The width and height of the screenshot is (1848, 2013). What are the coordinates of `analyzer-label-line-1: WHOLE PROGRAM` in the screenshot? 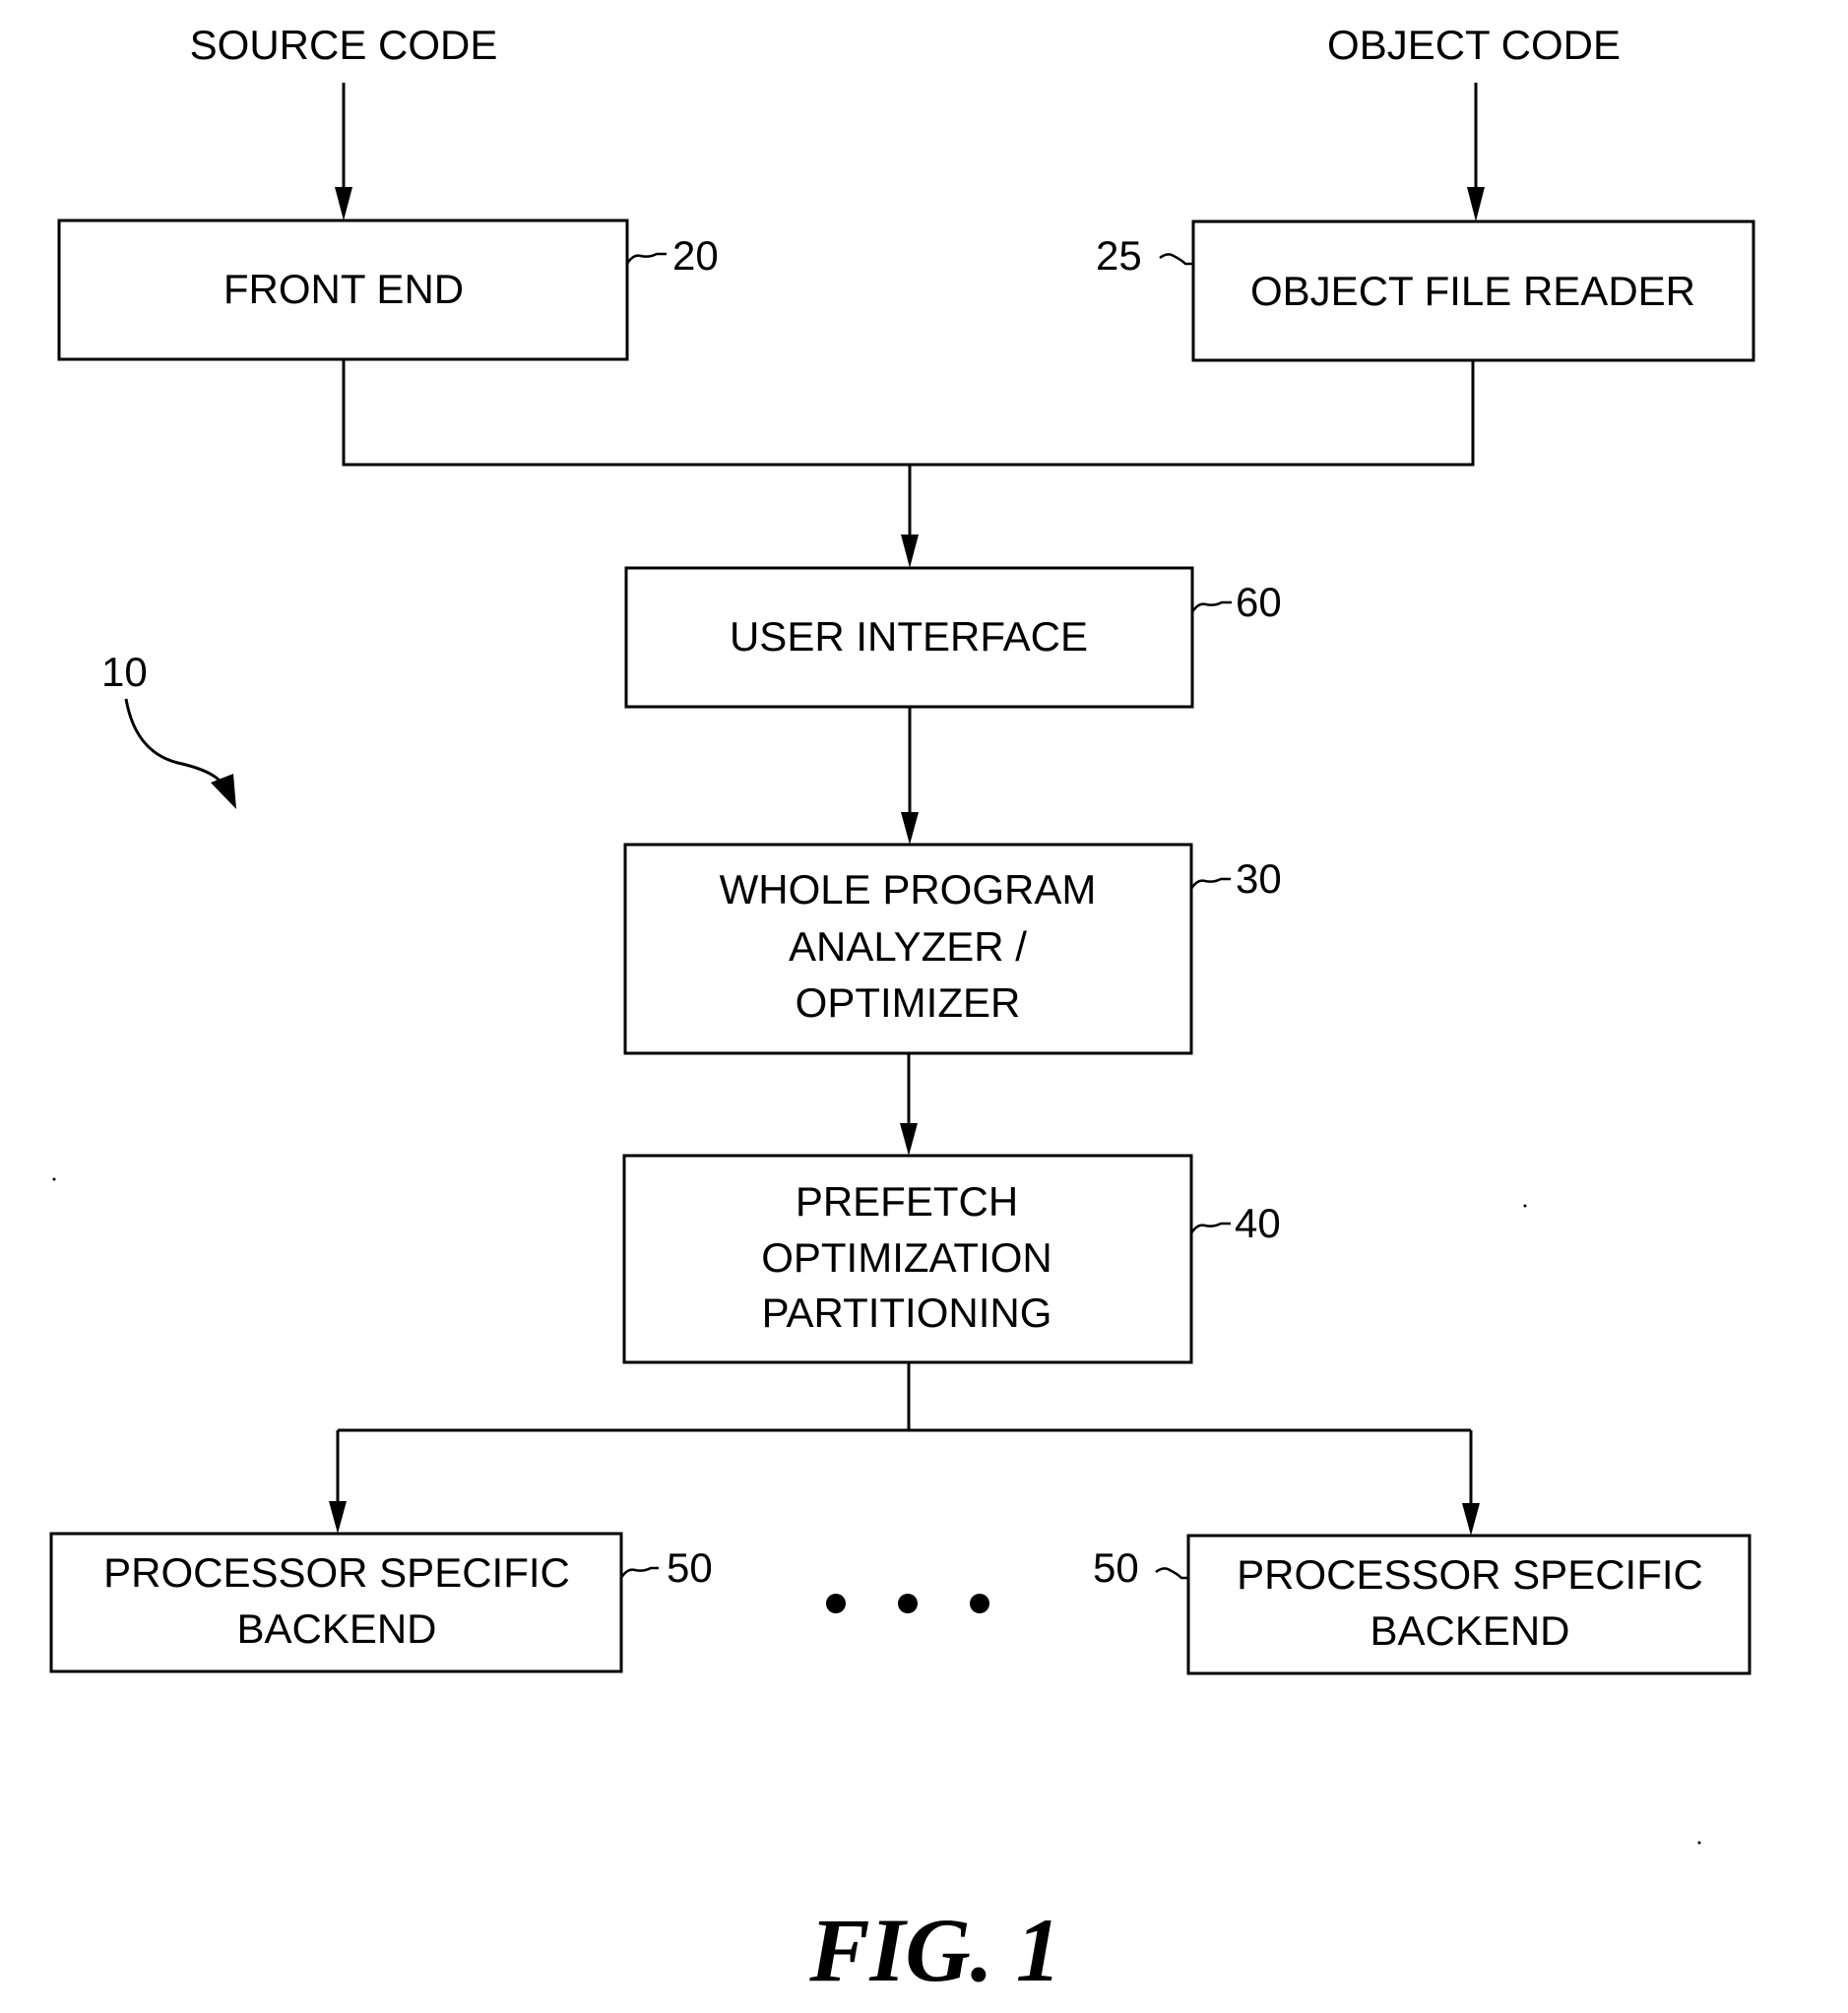 It's located at (908, 889).